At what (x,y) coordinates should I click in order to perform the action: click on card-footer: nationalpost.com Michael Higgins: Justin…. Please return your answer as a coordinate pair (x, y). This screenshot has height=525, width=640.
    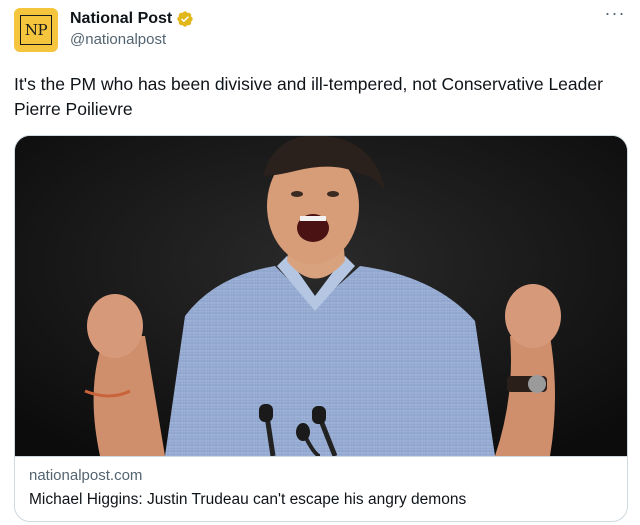
    Looking at the image, I should click on (321, 488).